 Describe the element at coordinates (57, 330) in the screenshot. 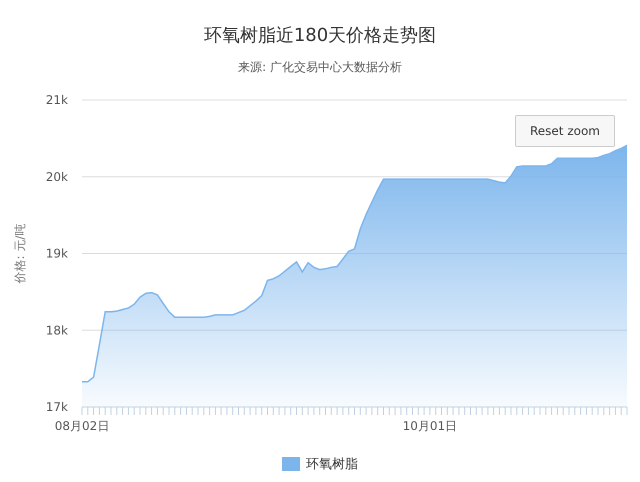

I see `y-tick-label: 18k` at that location.